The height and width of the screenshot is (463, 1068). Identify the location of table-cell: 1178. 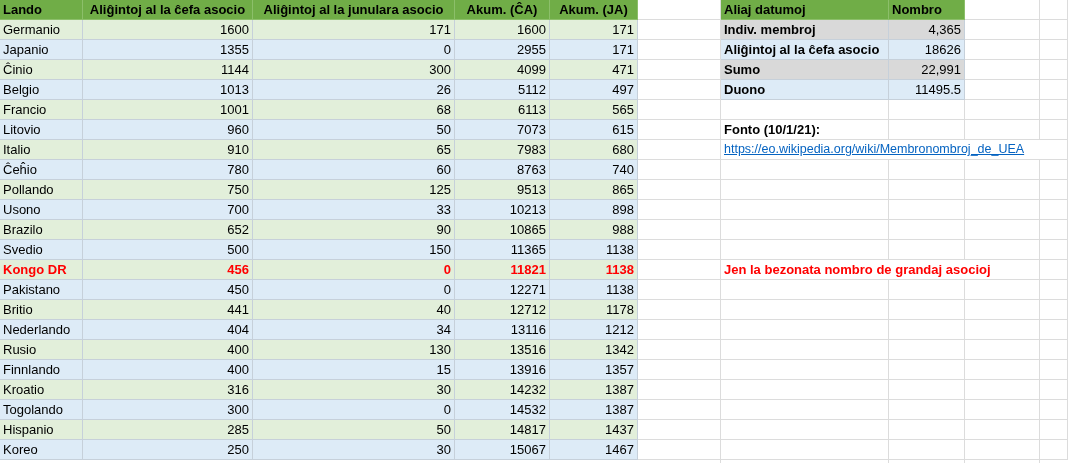
(594, 310).